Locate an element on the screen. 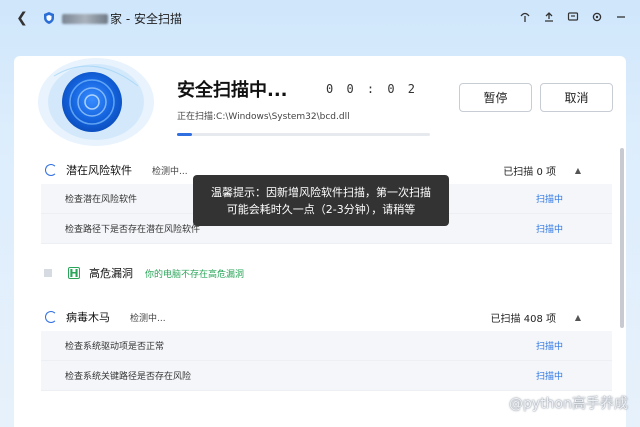 Image resolution: width=640 pixels, height=427 pixels. cancel-button: 取消 is located at coordinates (576, 97).